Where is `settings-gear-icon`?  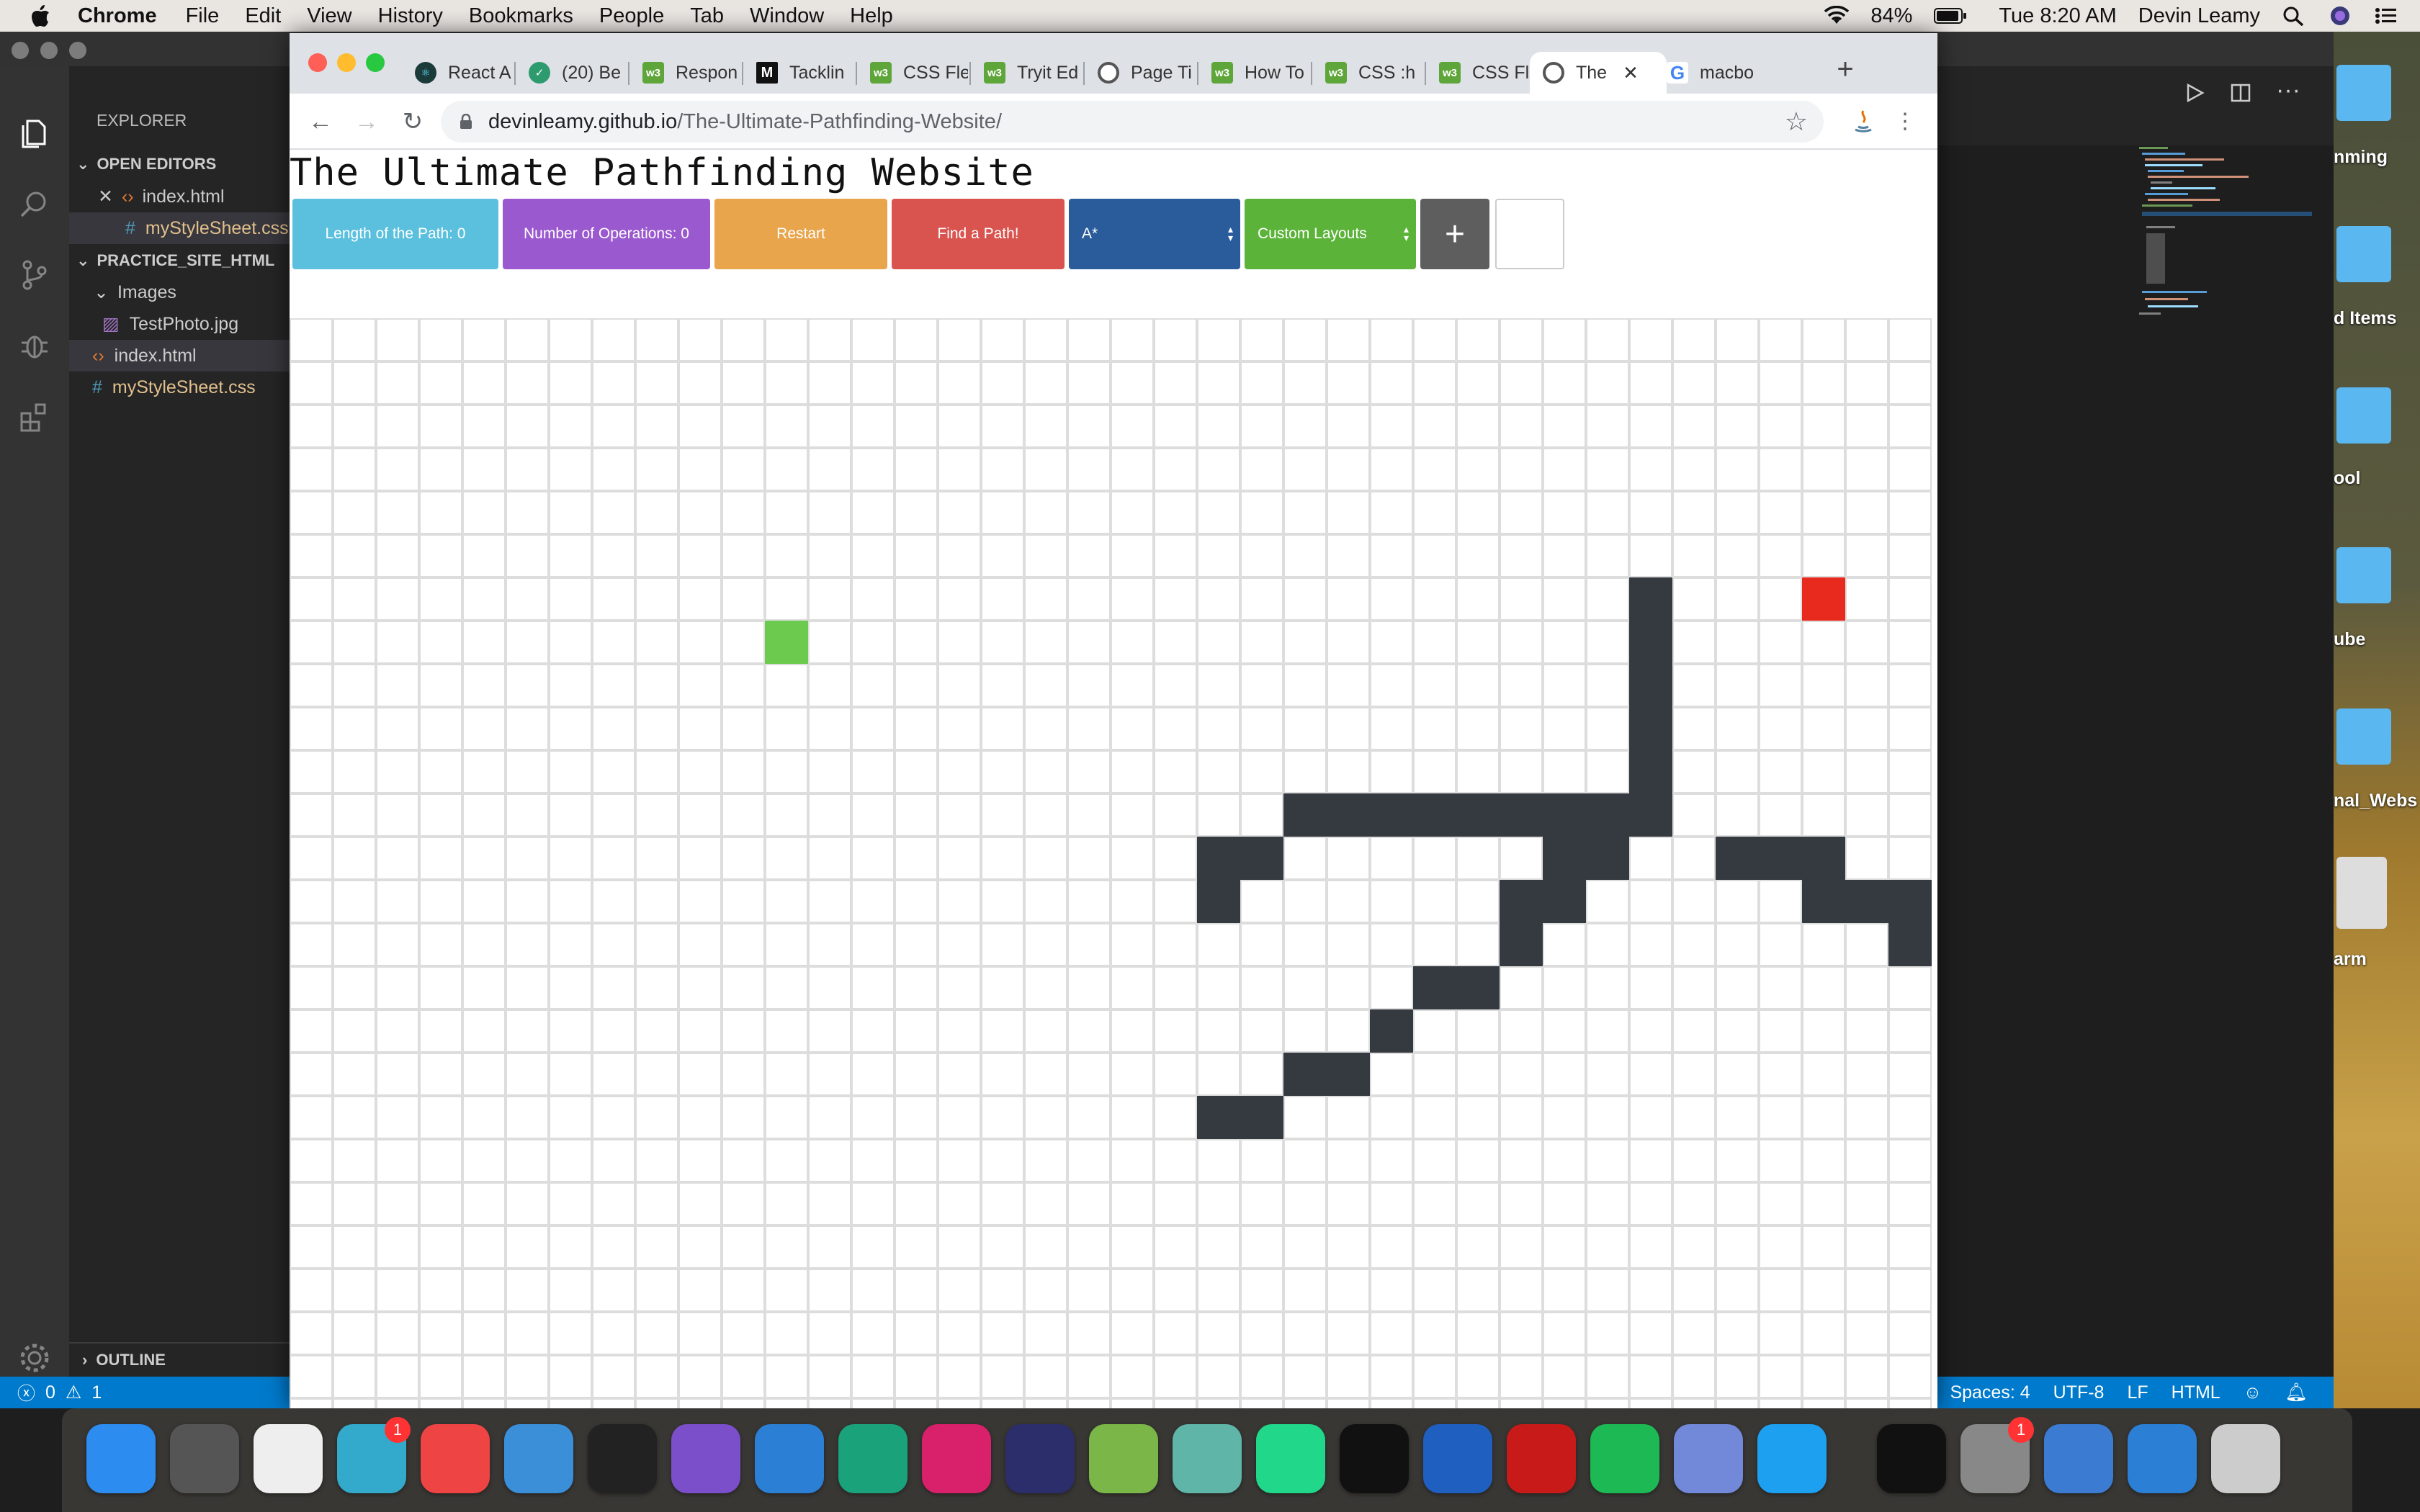 settings-gear-icon is located at coordinates (34, 1358).